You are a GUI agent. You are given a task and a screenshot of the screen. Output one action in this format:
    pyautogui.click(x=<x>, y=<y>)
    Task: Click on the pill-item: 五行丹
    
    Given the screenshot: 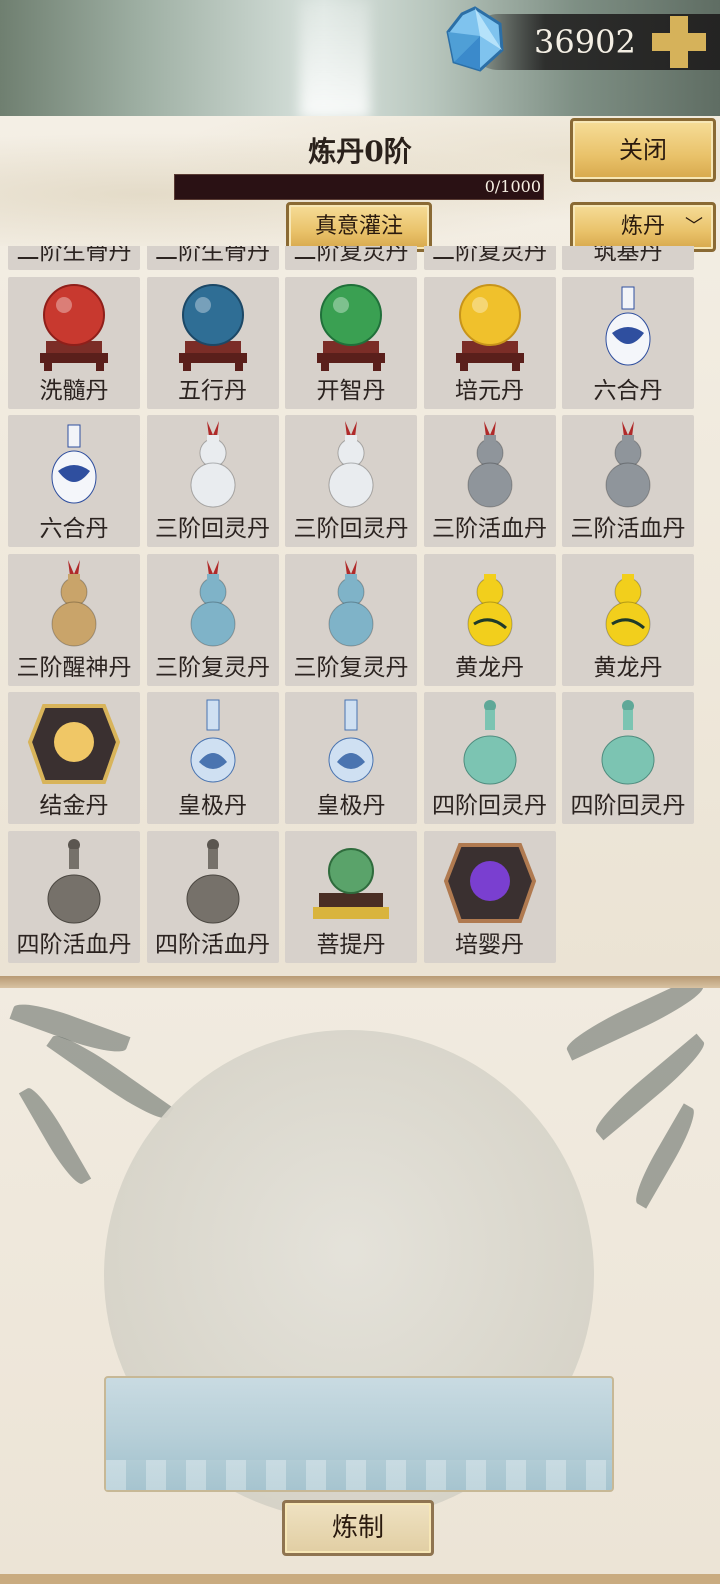 What is the action you would take?
    pyautogui.click(x=212, y=342)
    